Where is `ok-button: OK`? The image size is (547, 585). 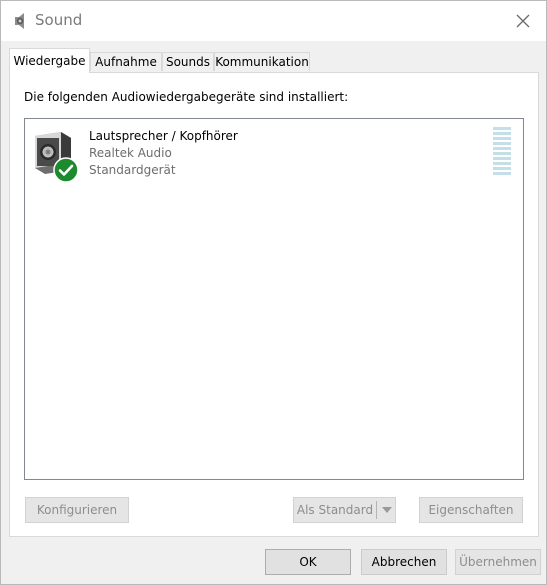
ok-button: OK is located at coordinates (308, 562).